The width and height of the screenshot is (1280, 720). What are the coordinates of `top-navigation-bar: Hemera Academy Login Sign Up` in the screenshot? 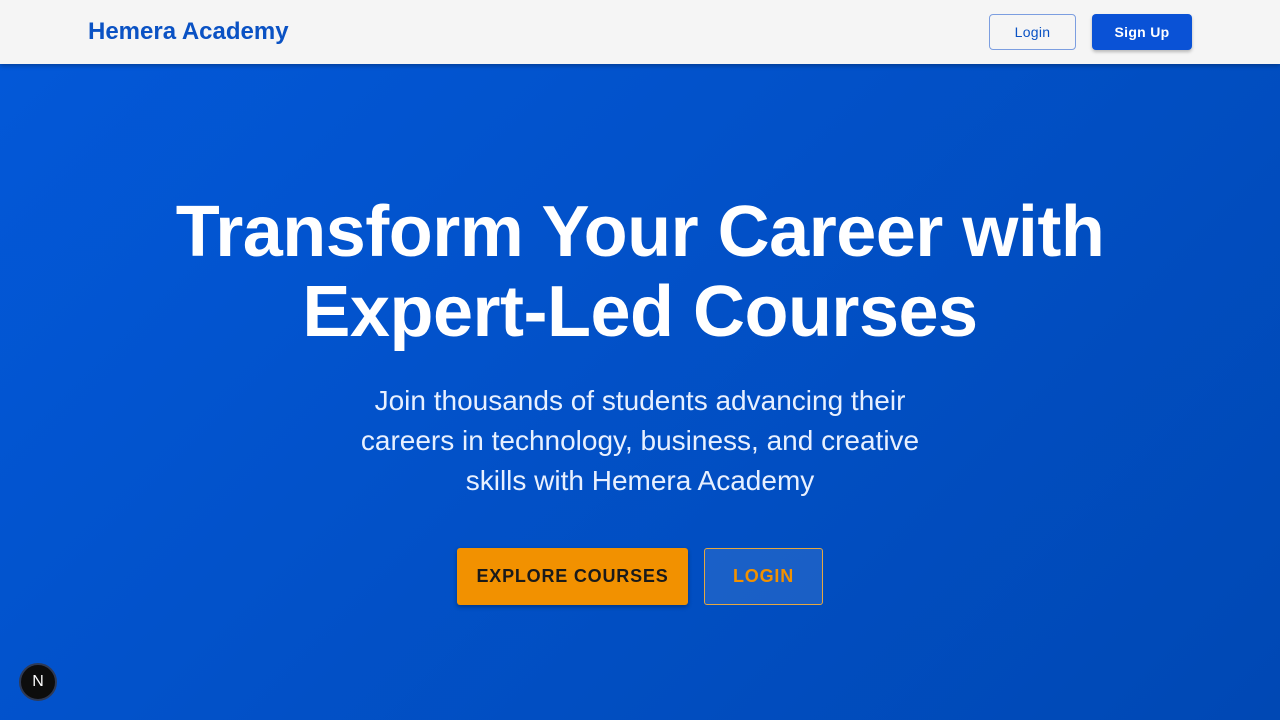 It's located at (640, 32).